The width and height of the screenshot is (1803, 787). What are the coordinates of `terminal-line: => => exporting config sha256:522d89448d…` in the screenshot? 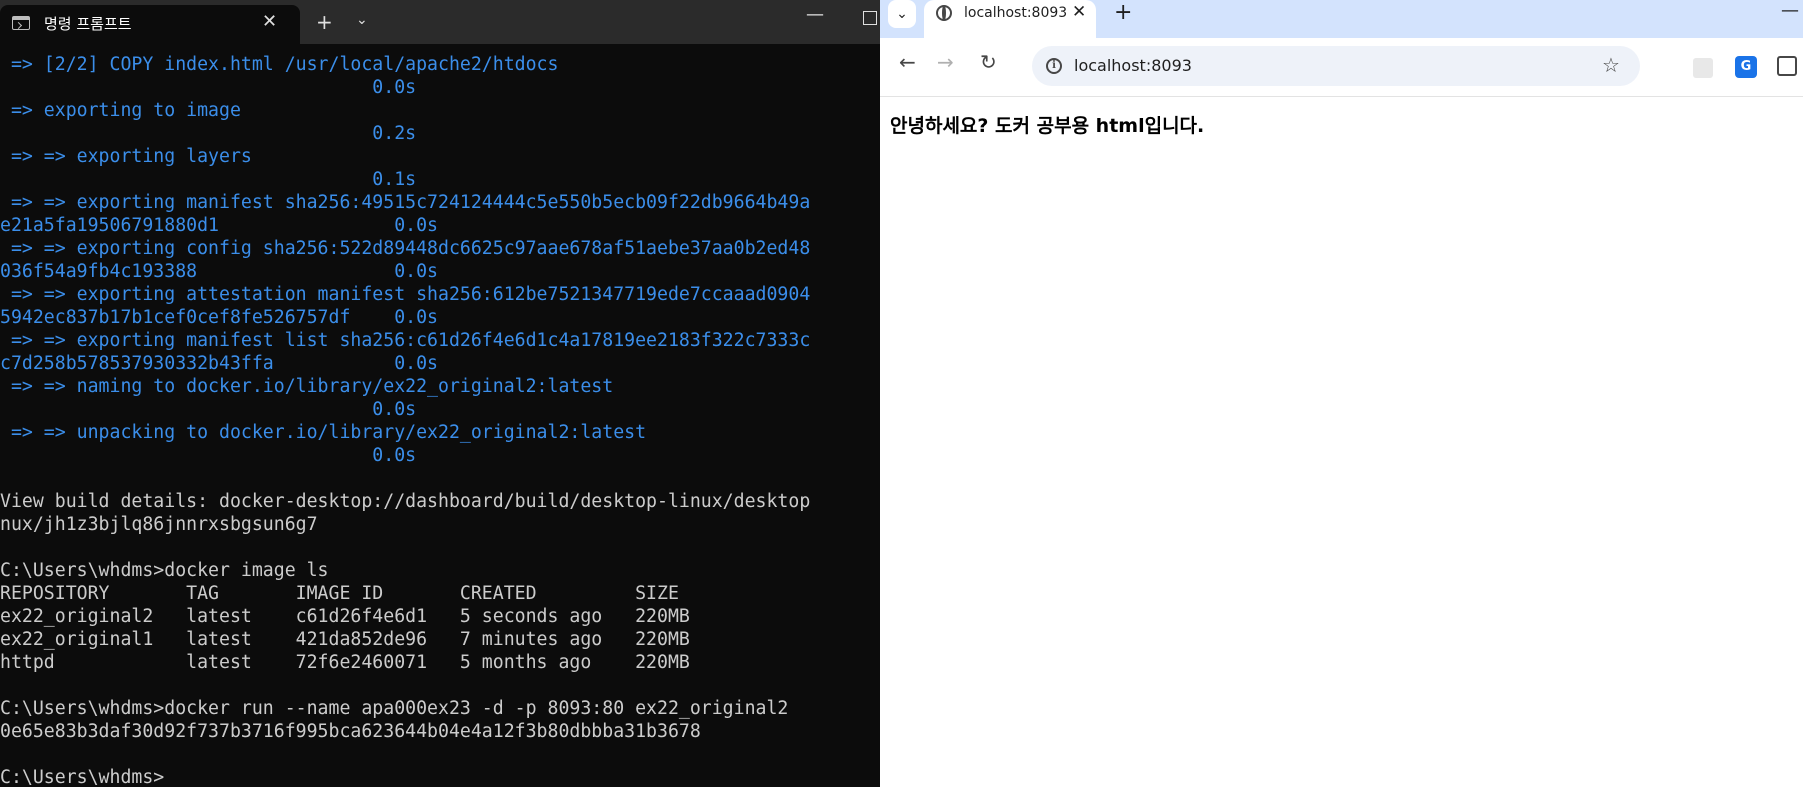 It's located at (405, 248).